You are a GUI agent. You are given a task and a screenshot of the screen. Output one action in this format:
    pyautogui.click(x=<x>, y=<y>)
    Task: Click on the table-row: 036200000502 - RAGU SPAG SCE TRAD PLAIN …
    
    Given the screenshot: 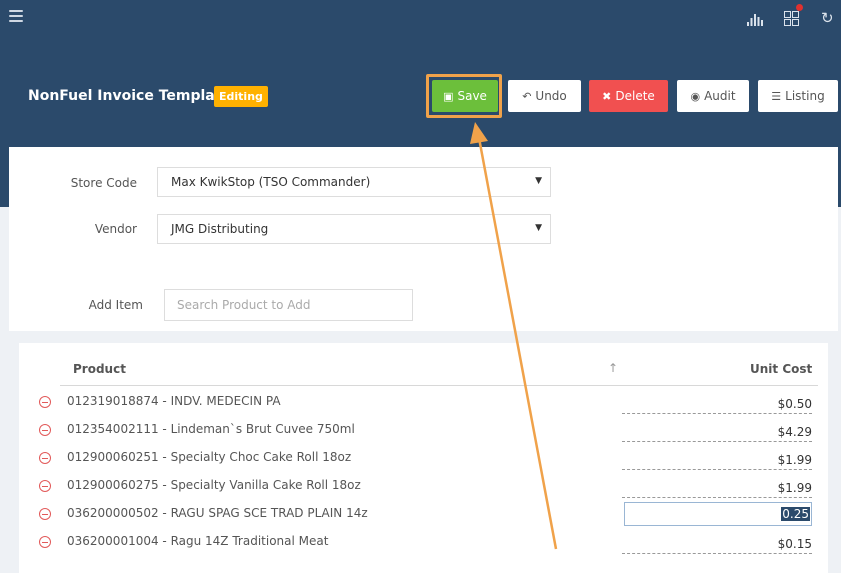 What is the action you would take?
    pyautogui.click(x=420, y=516)
    